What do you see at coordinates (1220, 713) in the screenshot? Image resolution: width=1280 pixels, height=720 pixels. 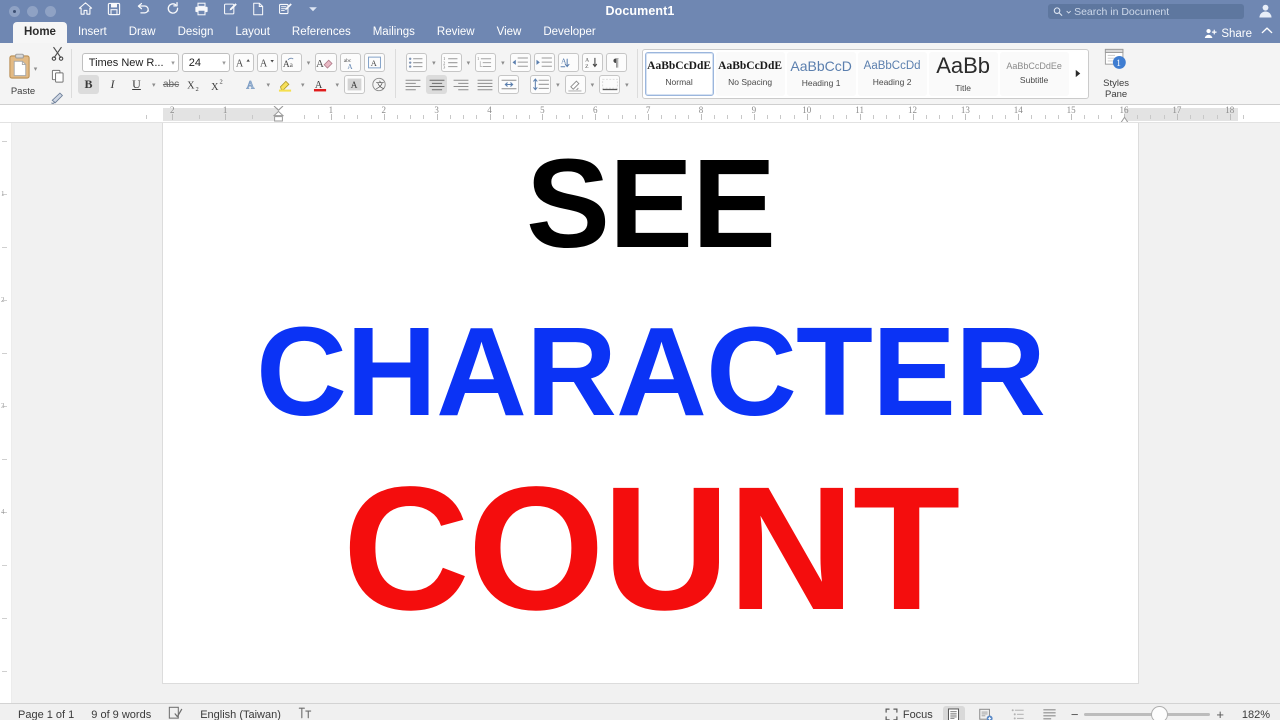 I see `zoom-in-button: +` at bounding box center [1220, 713].